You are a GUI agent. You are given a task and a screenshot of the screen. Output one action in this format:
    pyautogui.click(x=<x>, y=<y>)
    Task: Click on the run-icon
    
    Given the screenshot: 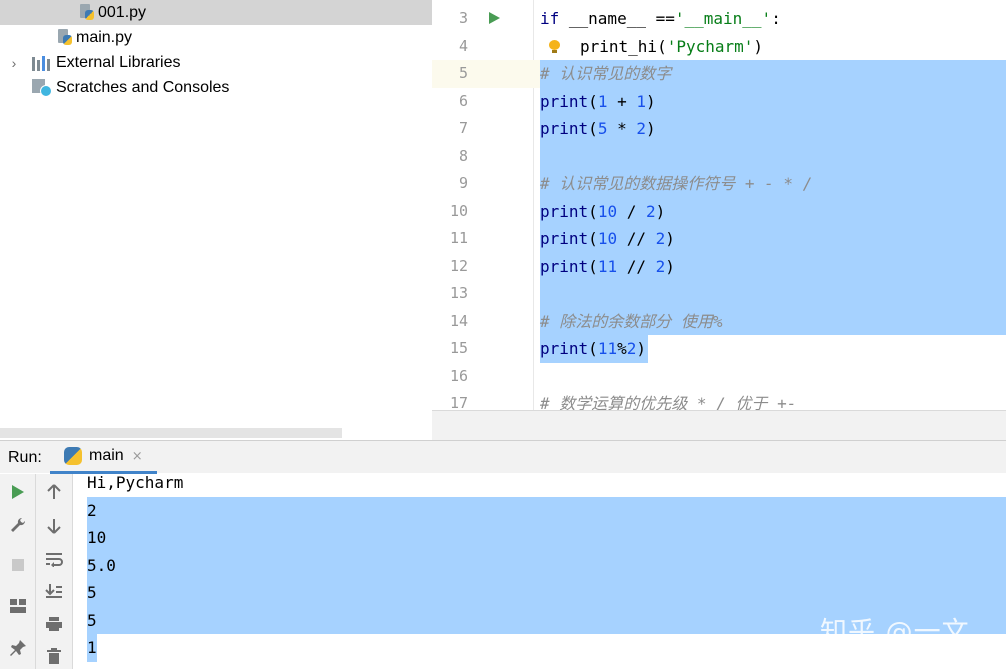 What is the action you would take?
    pyautogui.click(x=18, y=492)
    